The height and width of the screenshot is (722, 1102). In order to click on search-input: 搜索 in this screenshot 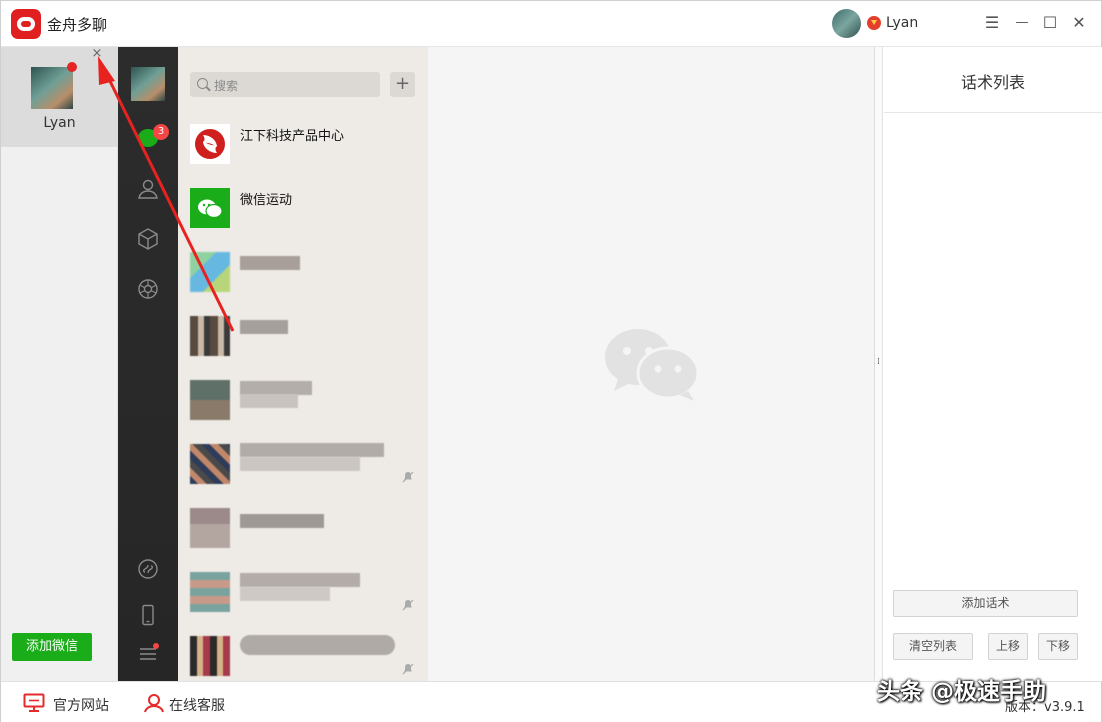, I will do `click(285, 84)`.